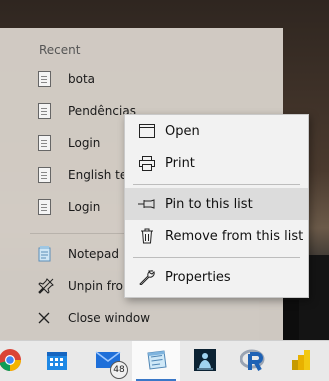  I want to click on taskbar-app-chrome, so click(17, 361).